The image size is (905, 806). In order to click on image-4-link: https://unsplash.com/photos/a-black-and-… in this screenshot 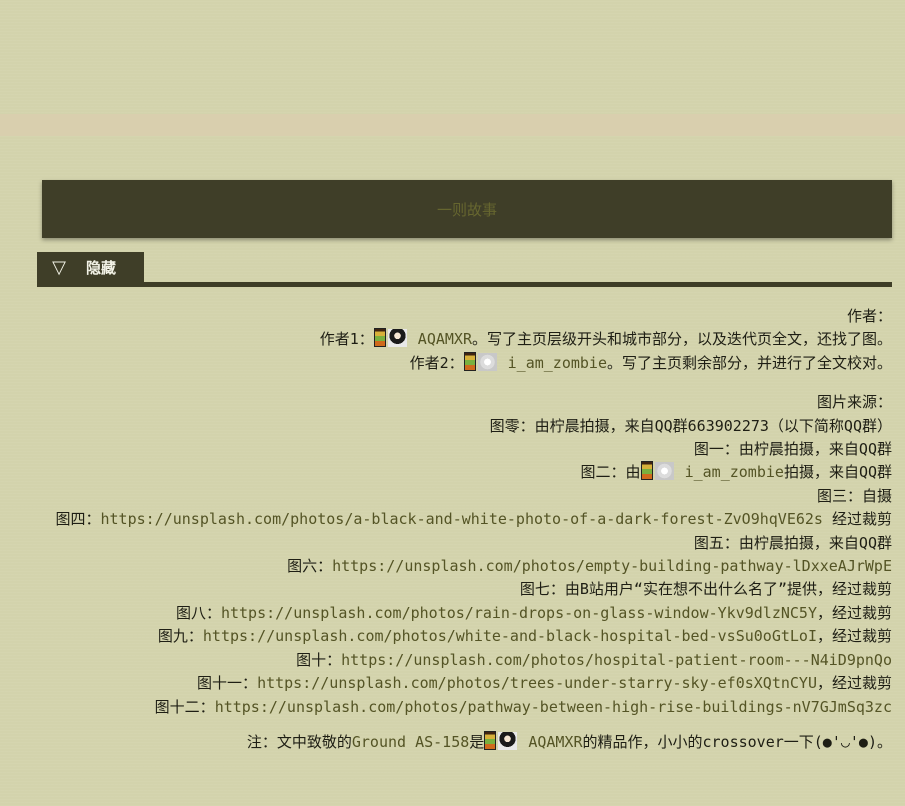, I will do `click(462, 519)`.